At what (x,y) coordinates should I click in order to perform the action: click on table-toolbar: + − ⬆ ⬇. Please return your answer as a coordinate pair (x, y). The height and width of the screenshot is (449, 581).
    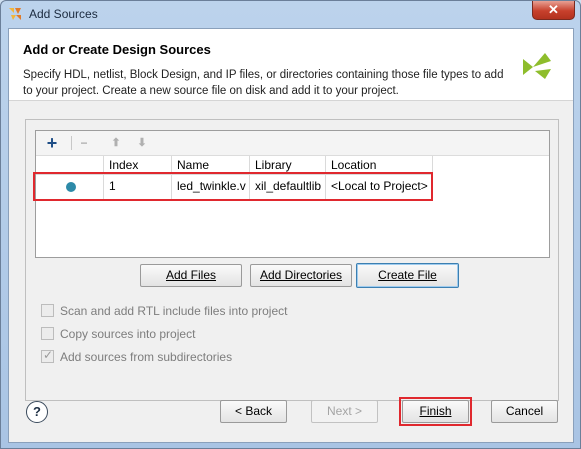
    Looking at the image, I should click on (292, 143).